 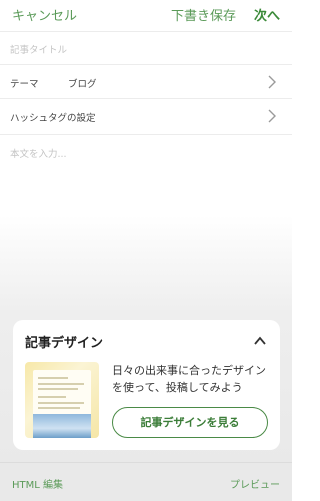 What do you see at coordinates (189, 379) in the screenshot?
I see `card-description: 日々の出来事に合ったデザインを使って、投稿してみよう` at bounding box center [189, 379].